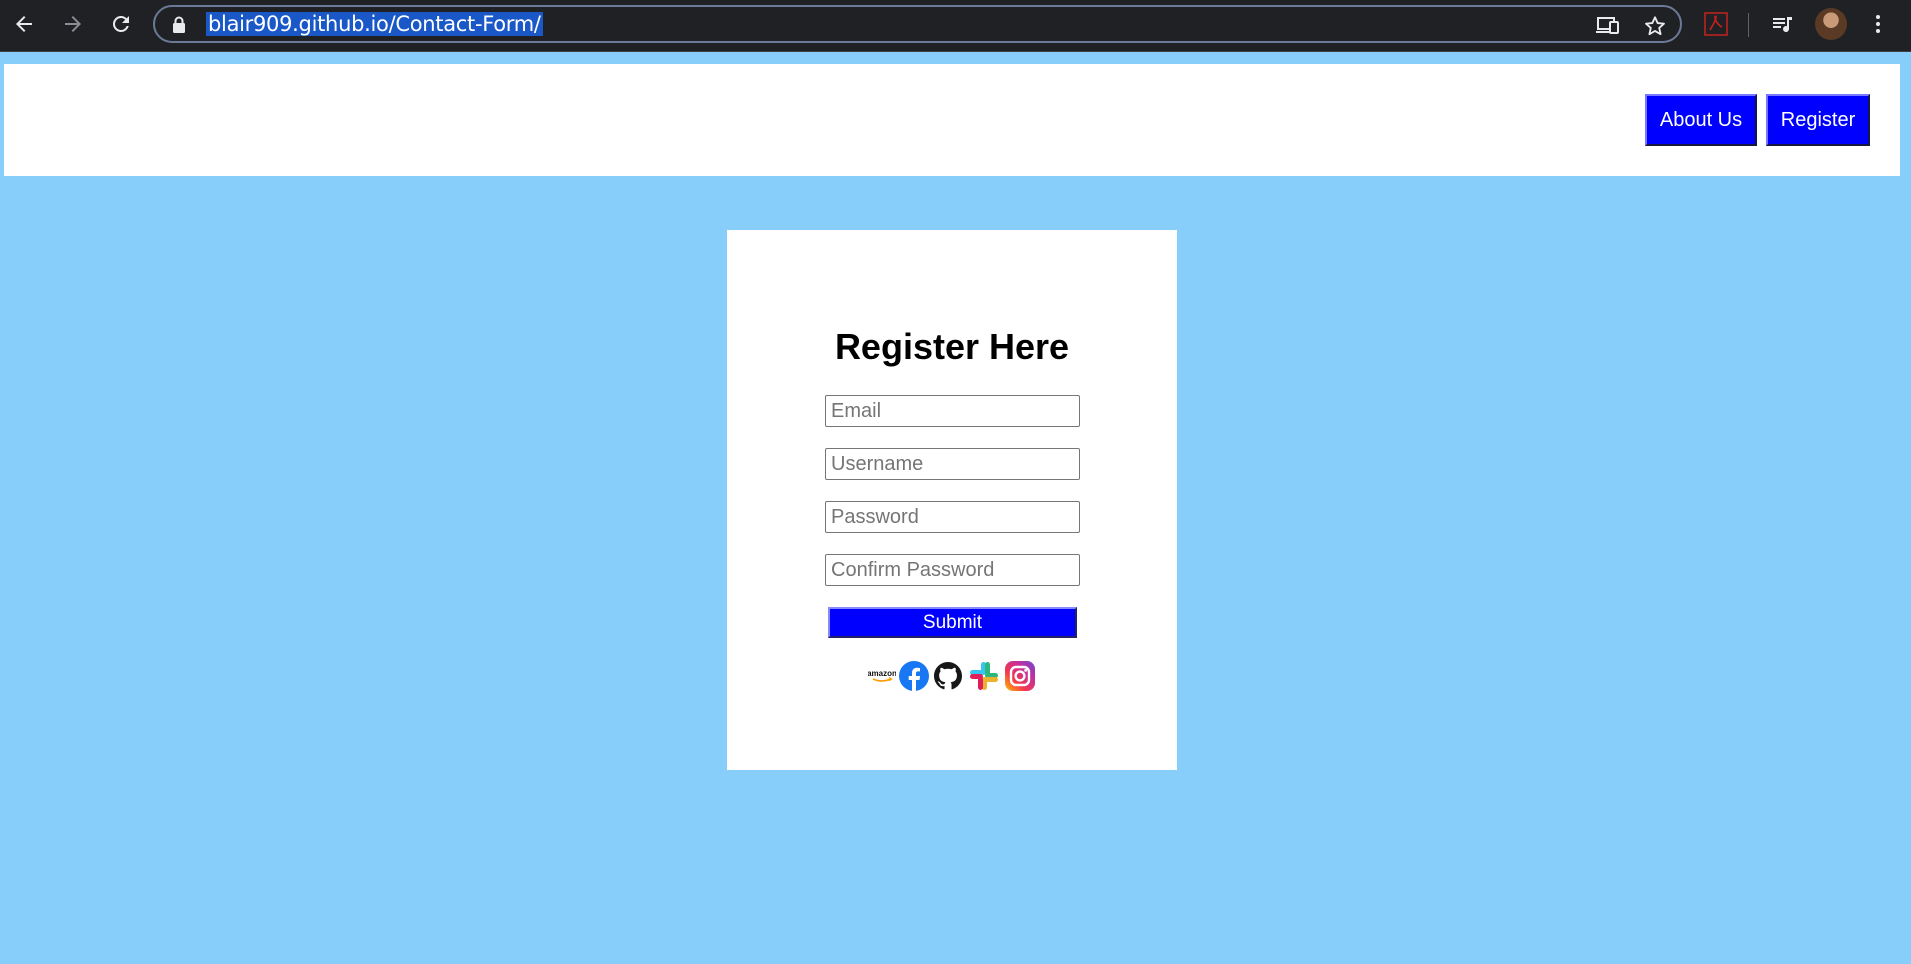  I want to click on profile-avatar, so click(1831, 24).